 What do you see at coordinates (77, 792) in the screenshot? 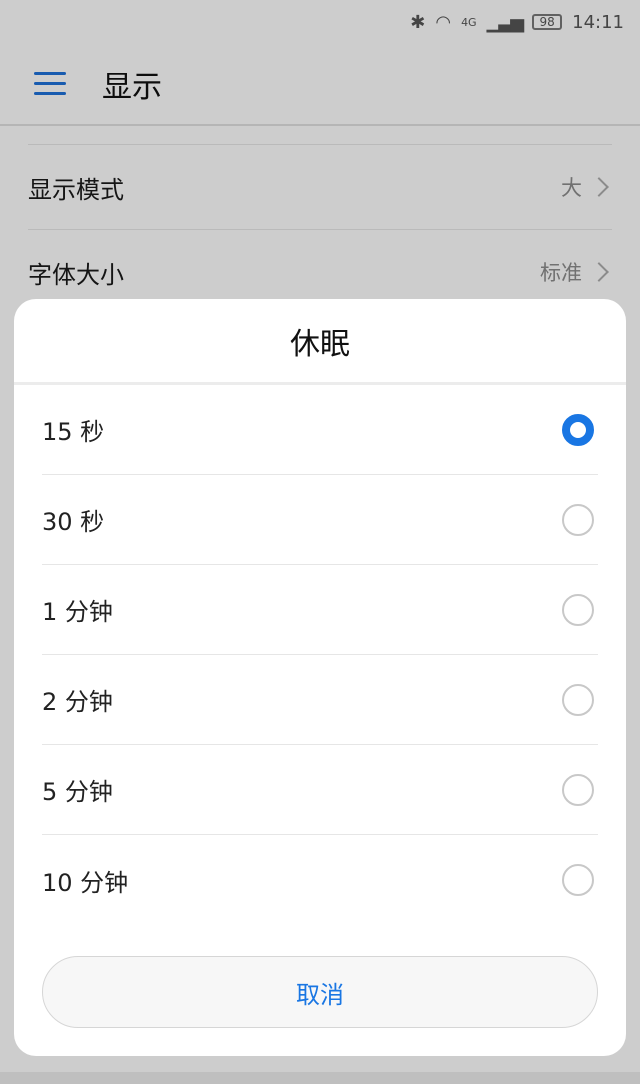
I see `option-label: 5 分钟` at bounding box center [77, 792].